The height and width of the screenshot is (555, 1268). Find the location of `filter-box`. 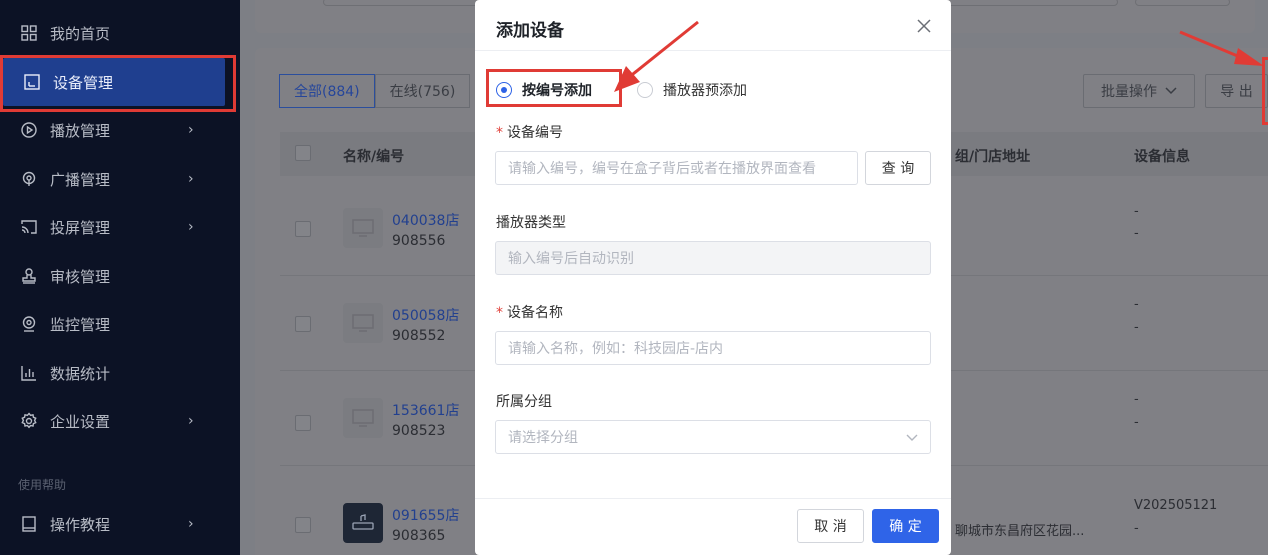

filter-box is located at coordinates (1182, 3).